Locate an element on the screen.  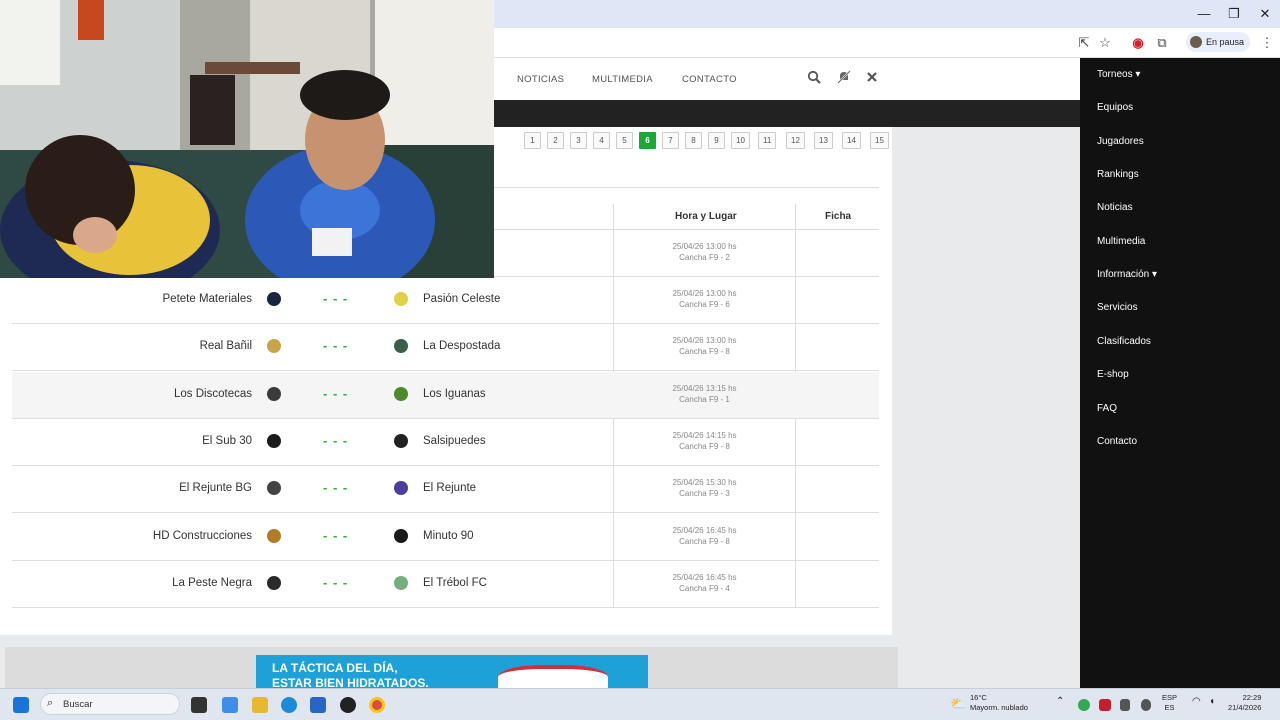
home-team-name: HD Construcciones is located at coordinates (202, 536).